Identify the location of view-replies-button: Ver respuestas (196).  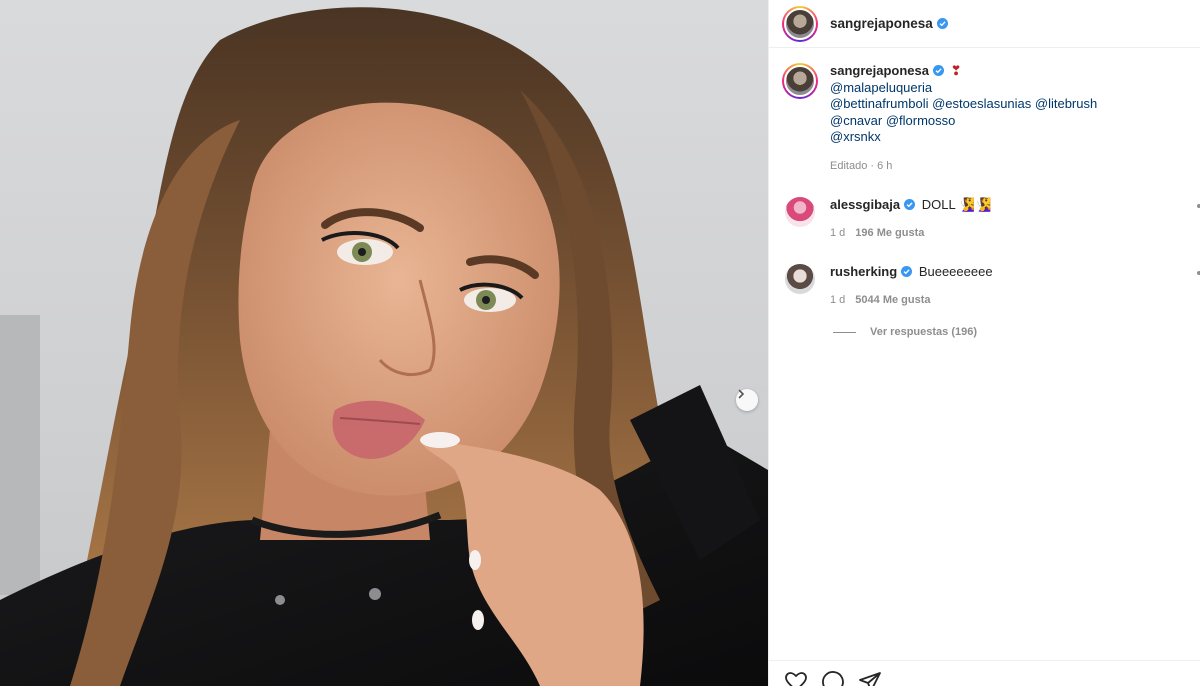
(905, 332).